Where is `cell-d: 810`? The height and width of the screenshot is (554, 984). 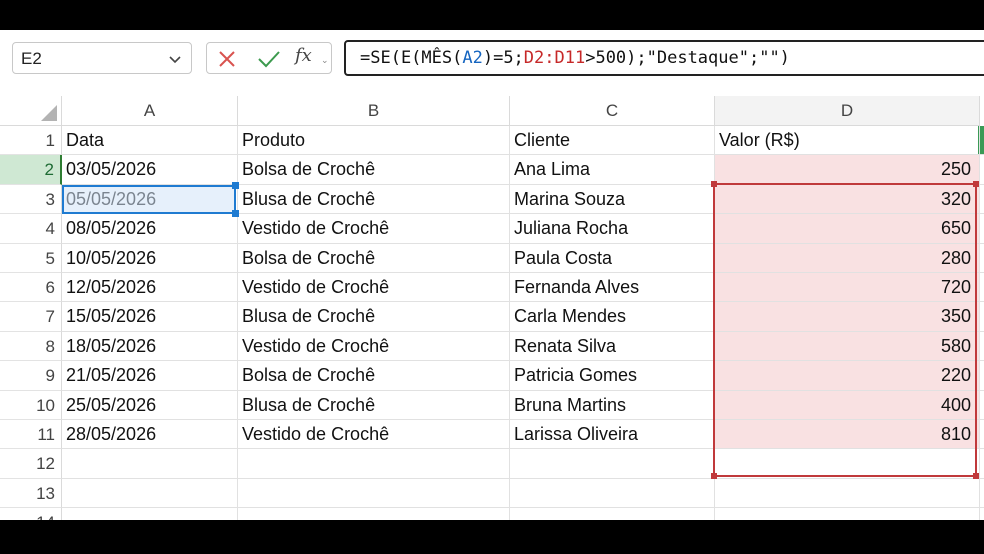
cell-d: 810 is located at coordinates (847, 435).